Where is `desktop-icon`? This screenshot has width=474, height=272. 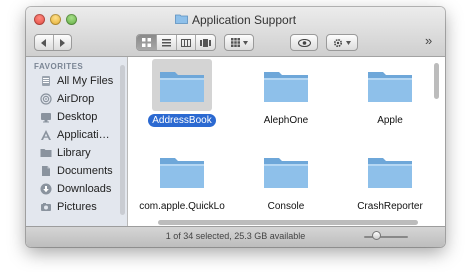
desktop-icon is located at coordinates (46, 117).